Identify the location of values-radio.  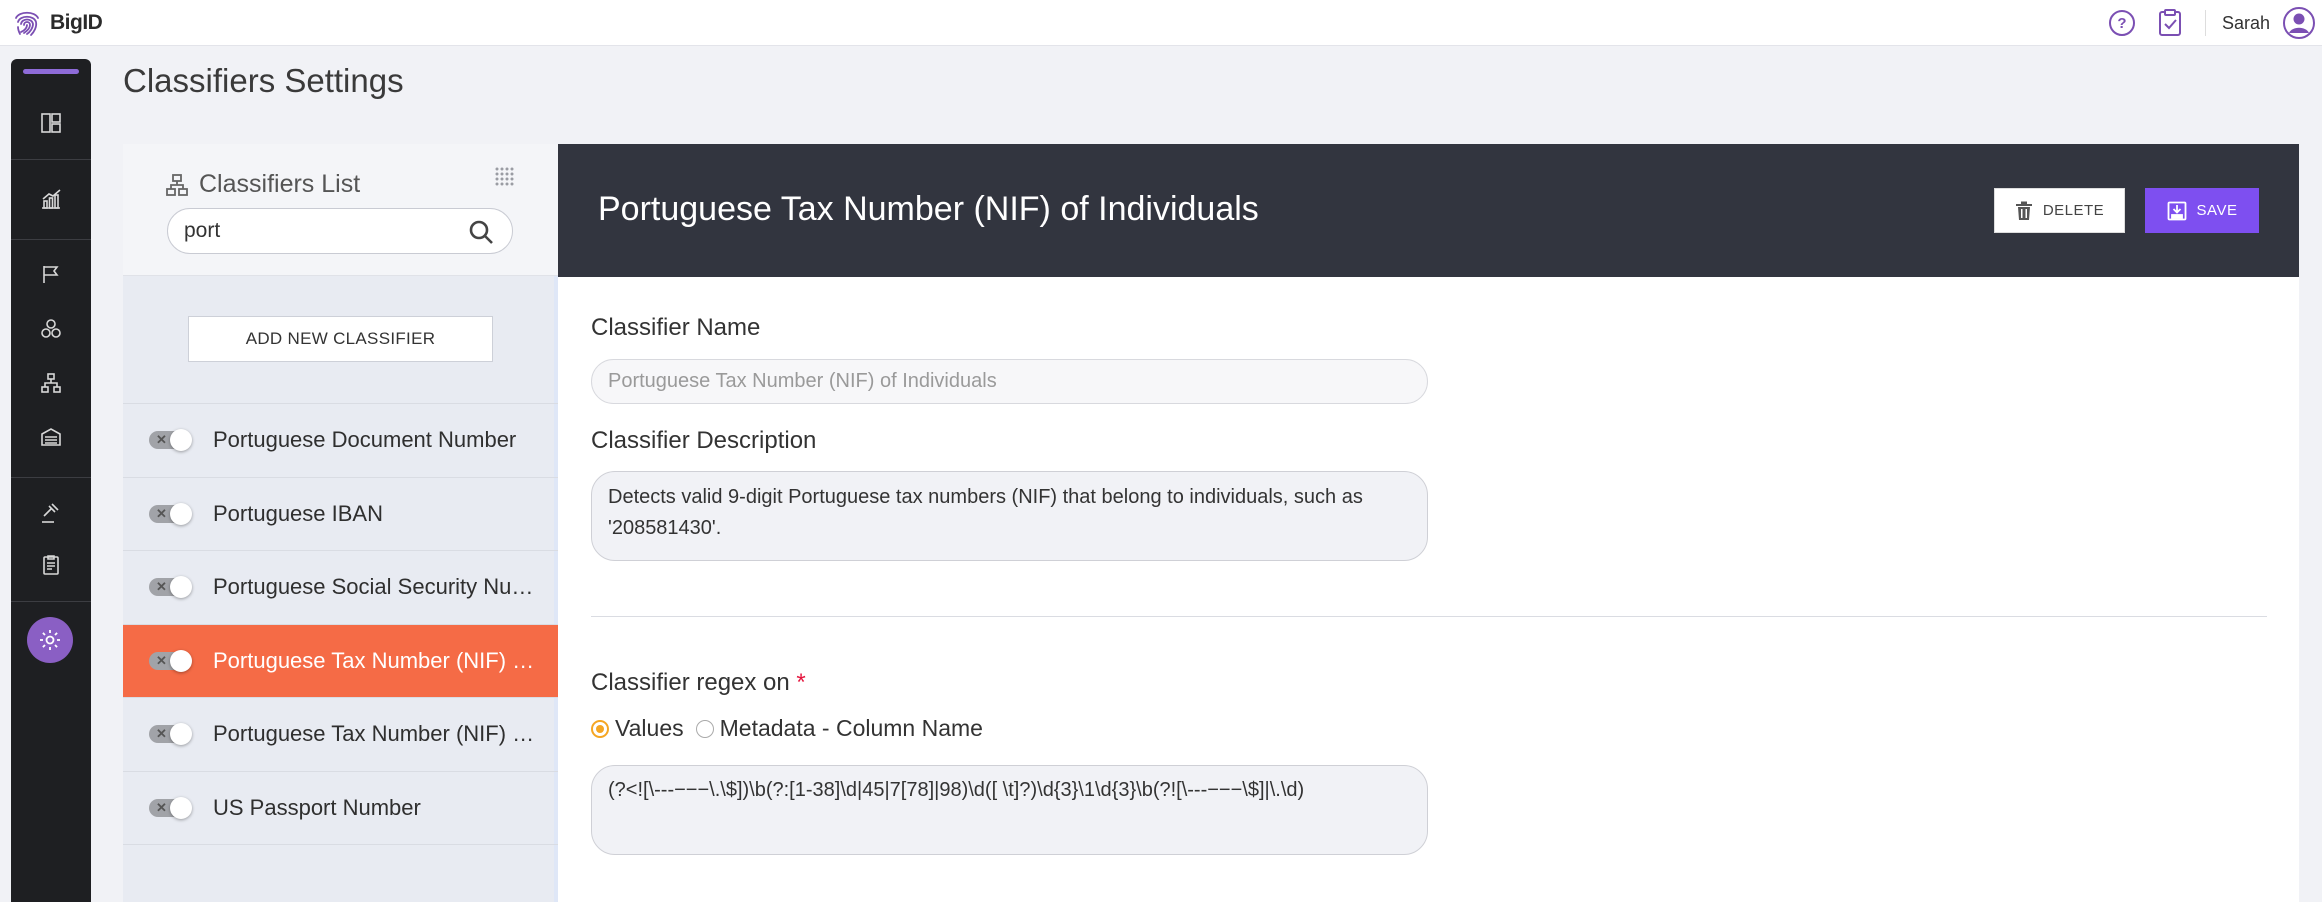
(600, 728).